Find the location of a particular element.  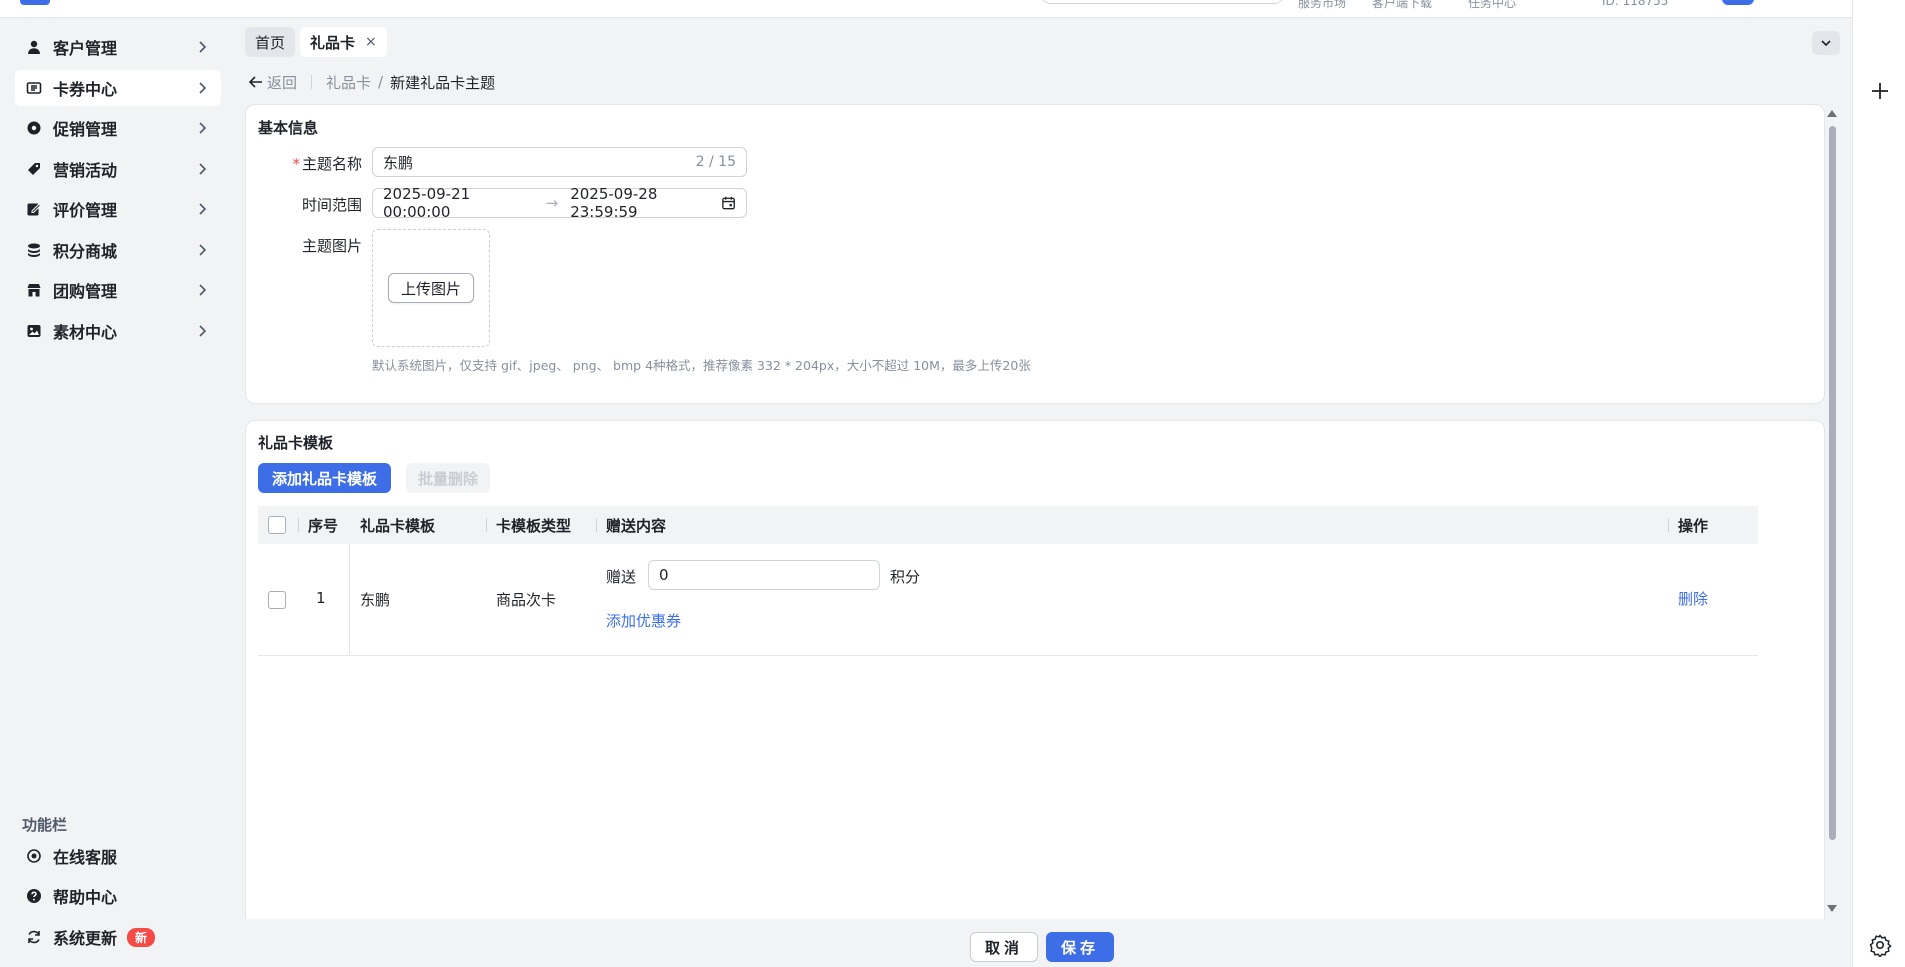

header-link-service-market: 服务市场 is located at coordinates (1322, 5).